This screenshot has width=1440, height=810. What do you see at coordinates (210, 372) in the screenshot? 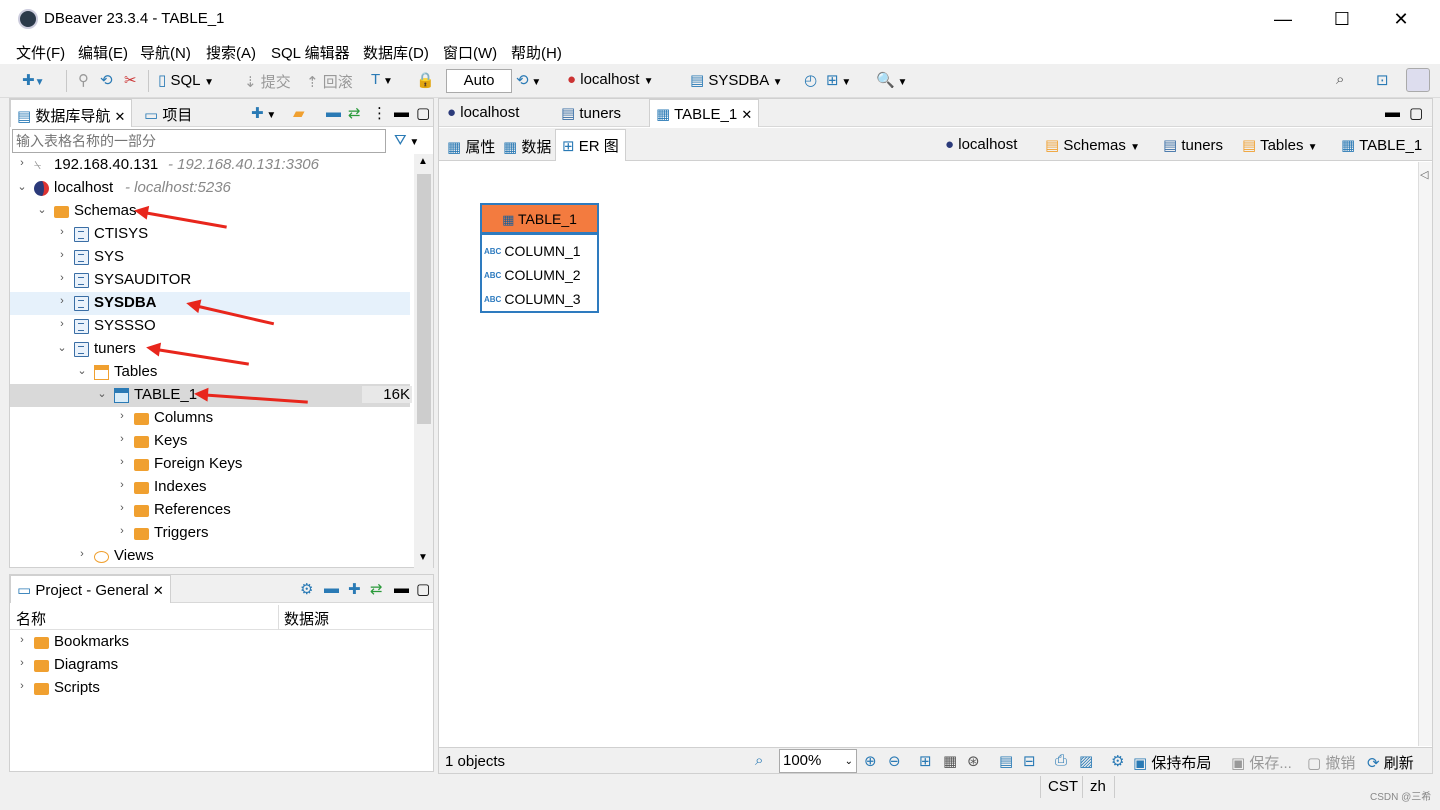
I see `tree-row-tables: ⌄ Tables` at bounding box center [210, 372].